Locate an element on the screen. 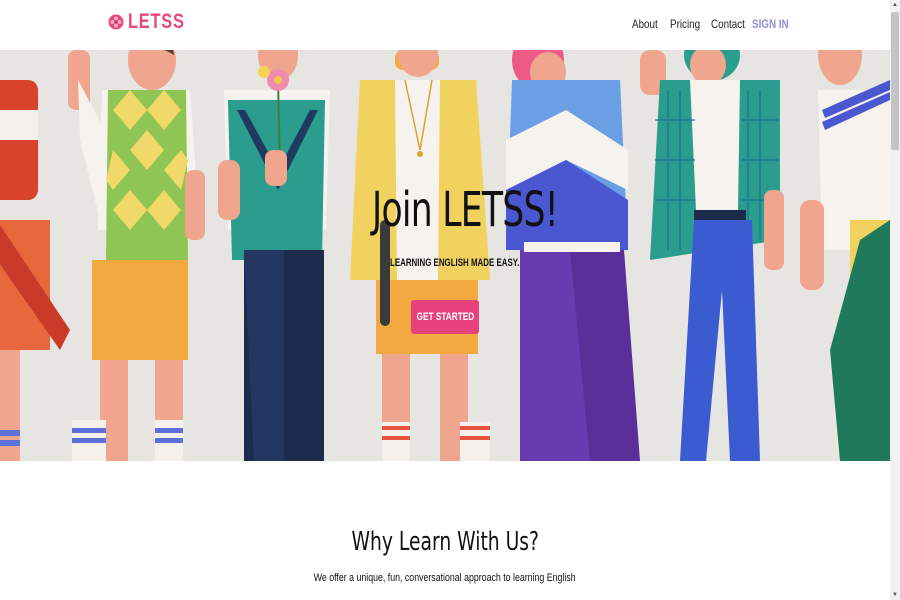 The width and height of the screenshot is (900, 600). nav-sign-in: SIGN IN is located at coordinates (770, 24).